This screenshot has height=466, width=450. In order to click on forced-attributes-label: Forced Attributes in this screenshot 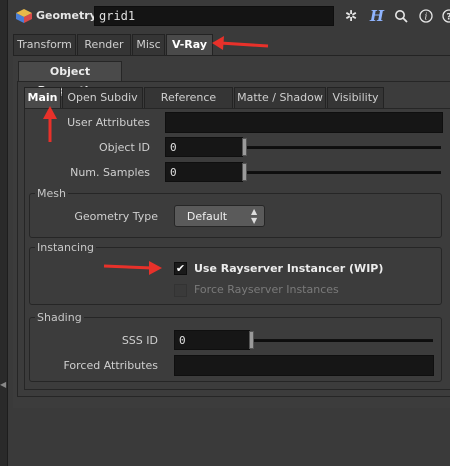, I will do `click(110, 365)`.